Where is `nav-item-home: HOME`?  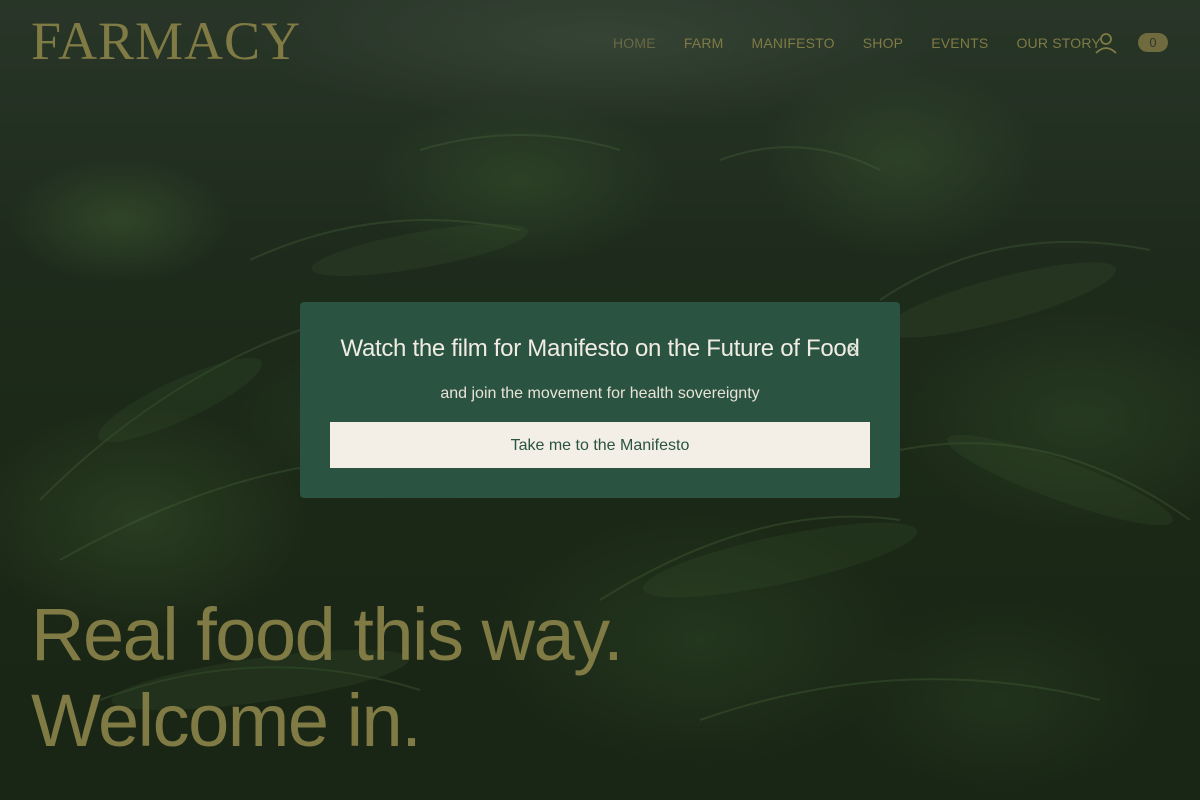
nav-item-home: HOME is located at coordinates (634, 43).